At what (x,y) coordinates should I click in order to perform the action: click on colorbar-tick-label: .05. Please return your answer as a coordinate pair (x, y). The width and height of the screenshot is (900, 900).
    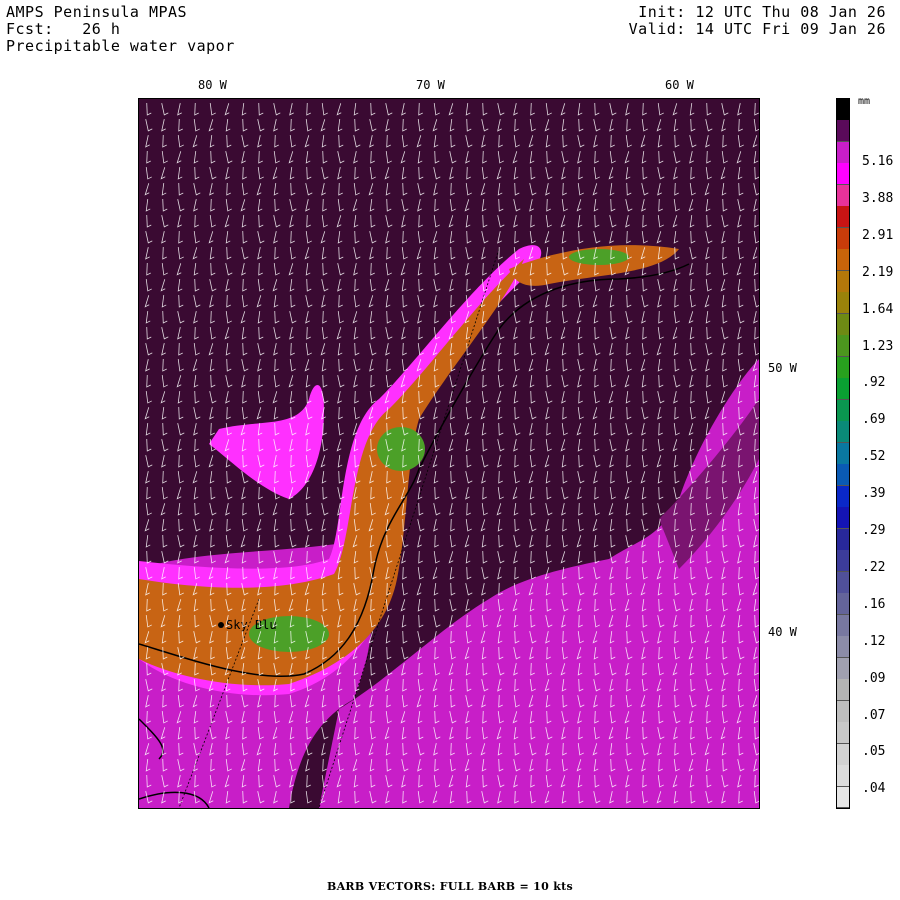
    Looking at the image, I should click on (874, 752).